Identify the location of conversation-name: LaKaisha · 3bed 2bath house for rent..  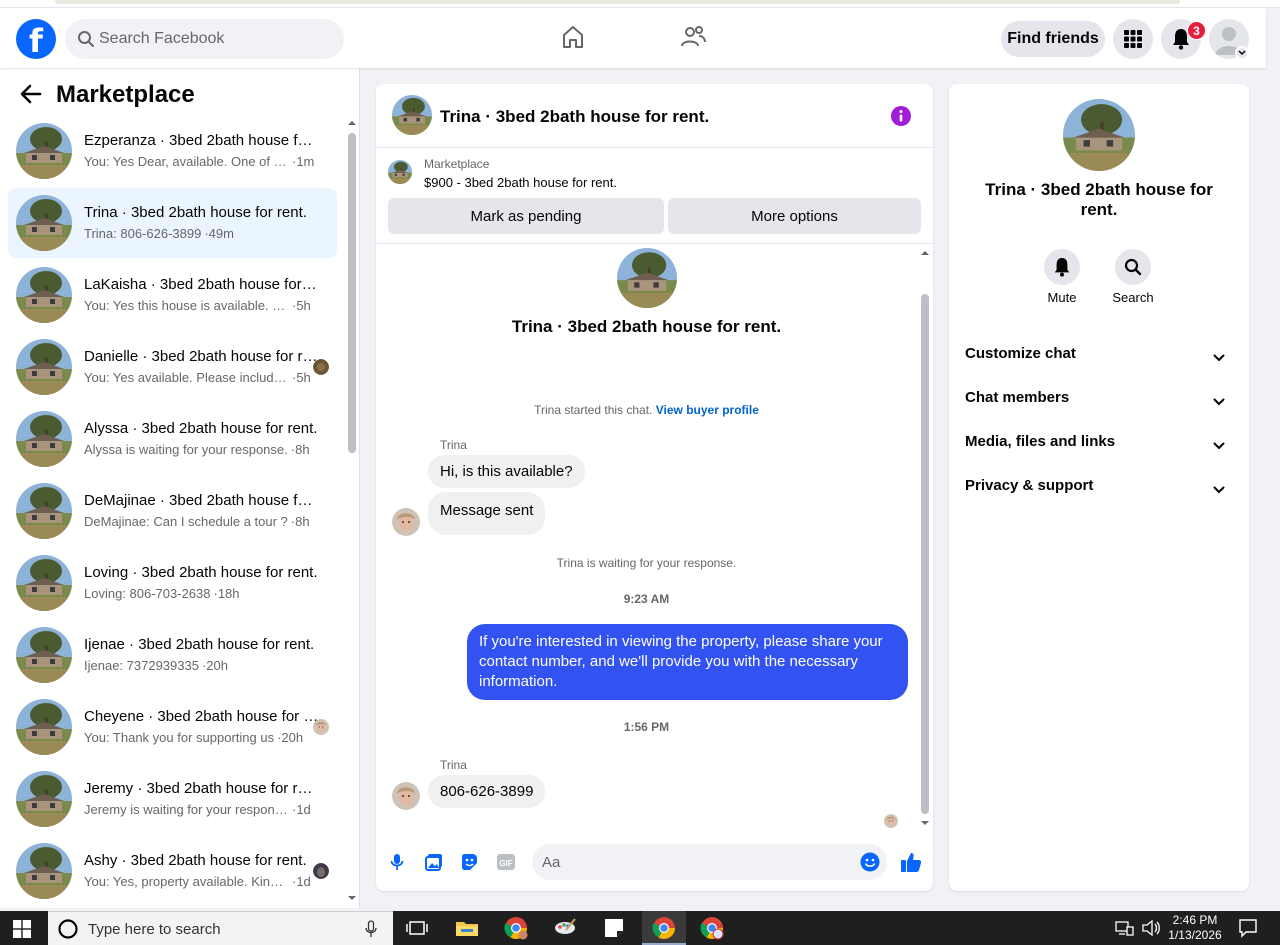
(202, 284).